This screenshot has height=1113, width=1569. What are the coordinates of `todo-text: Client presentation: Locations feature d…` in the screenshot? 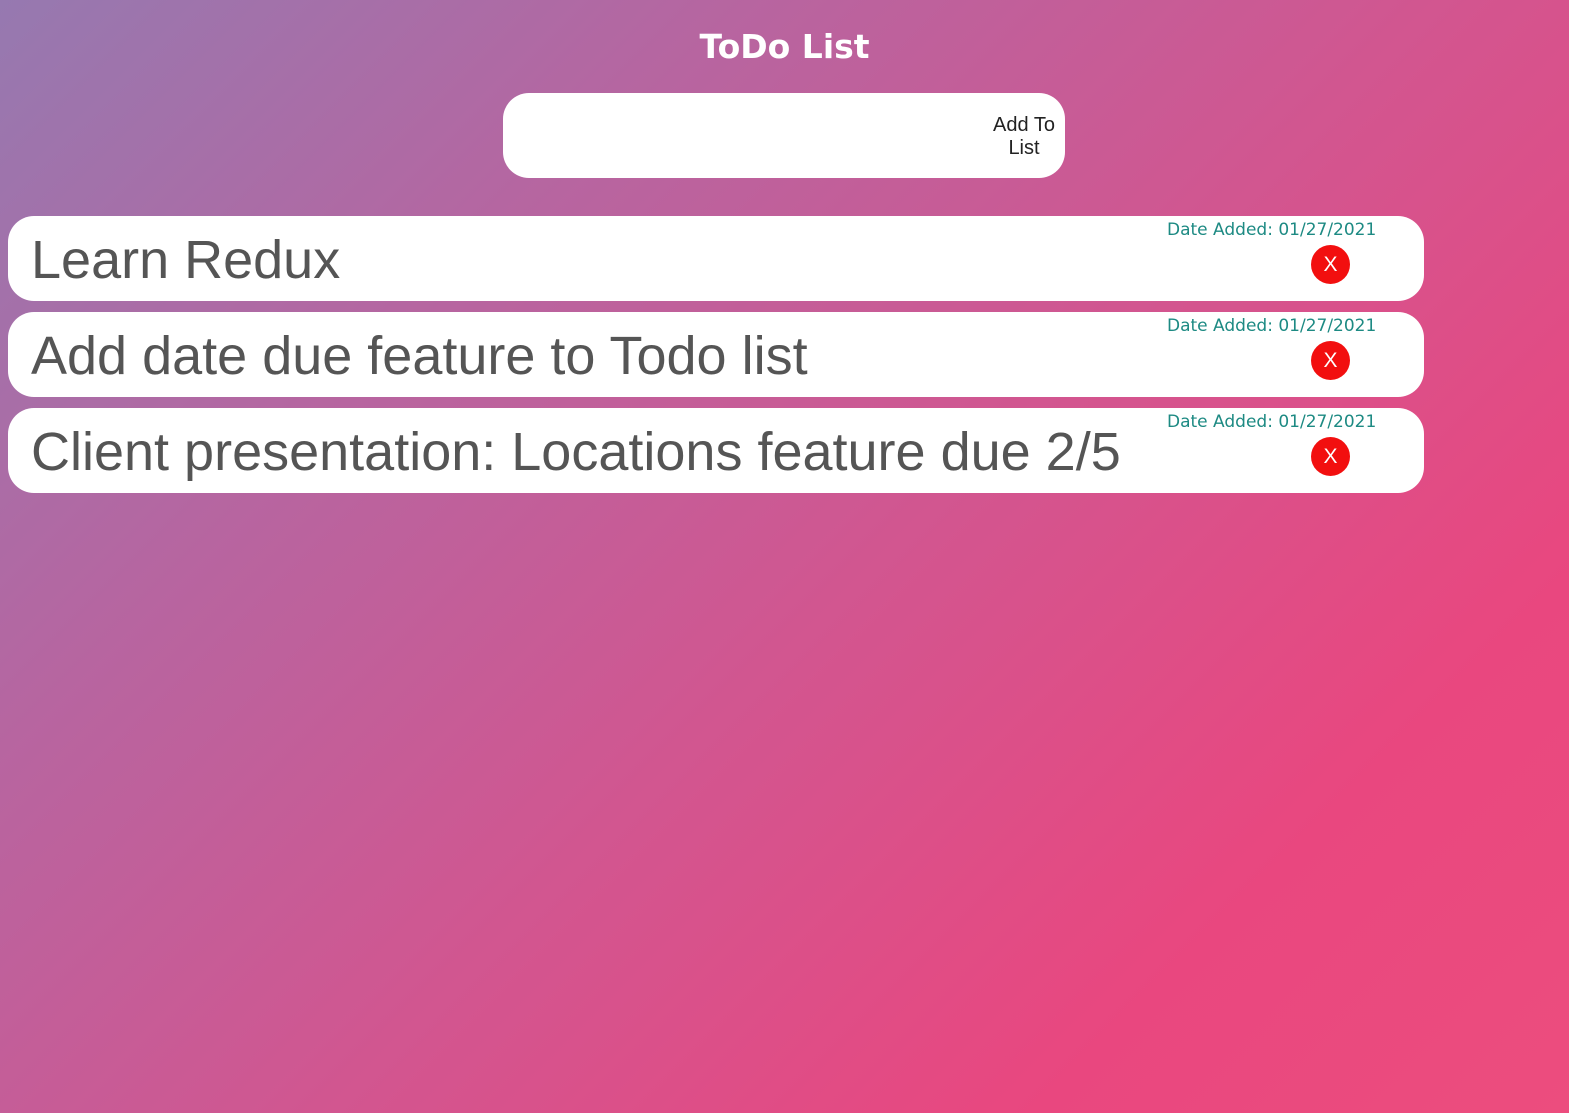 It's located at (576, 452).